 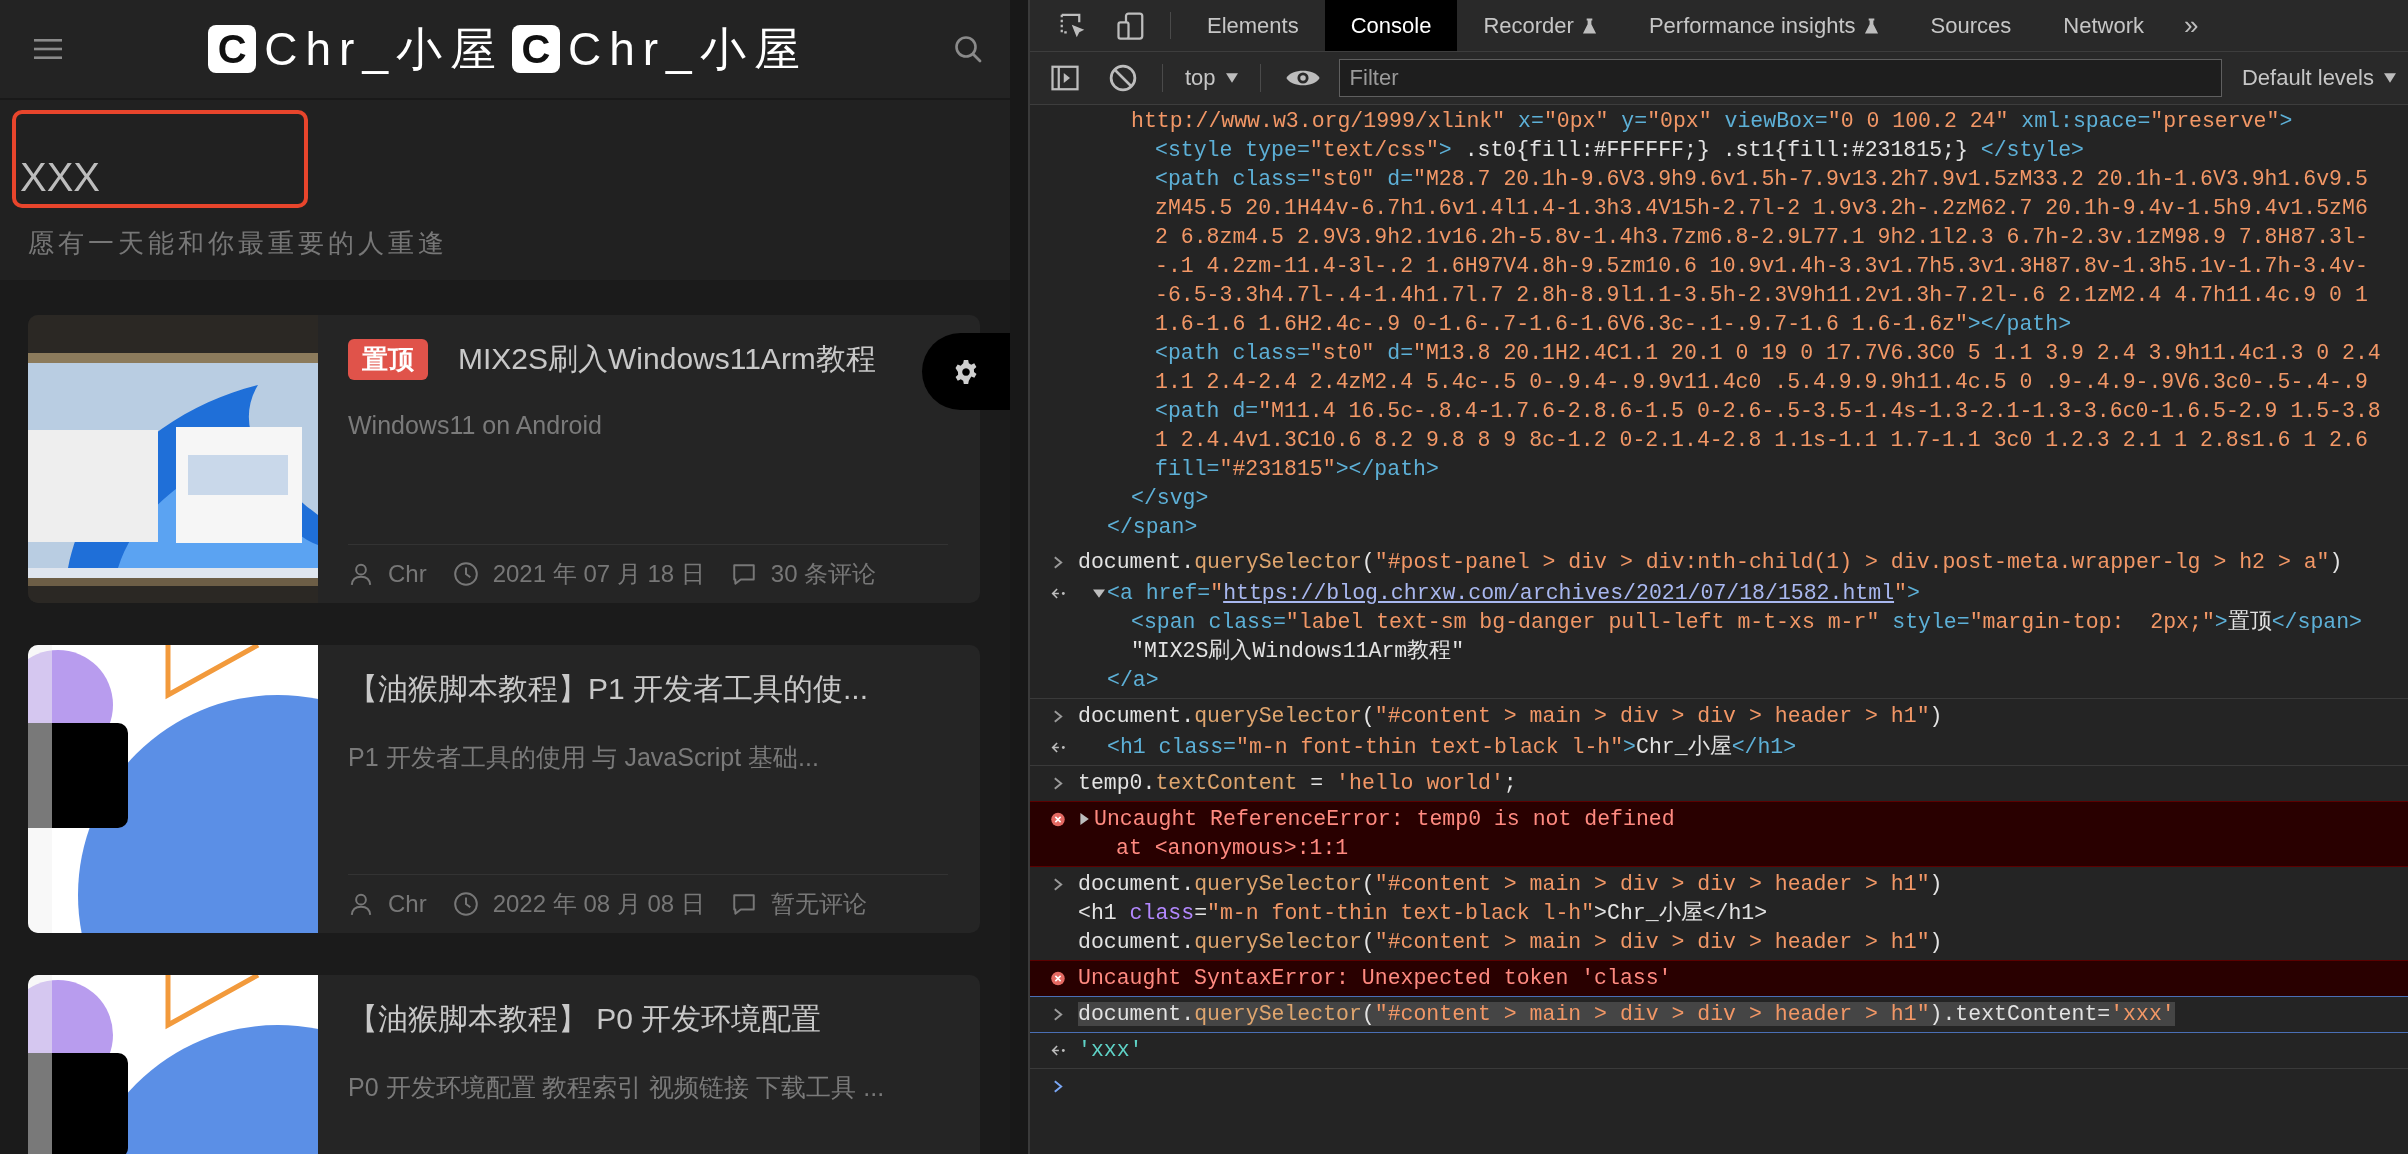 What do you see at coordinates (1297, 469) in the screenshot?
I see `code-line: fill="#231815"></path>` at bounding box center [1297, 469].